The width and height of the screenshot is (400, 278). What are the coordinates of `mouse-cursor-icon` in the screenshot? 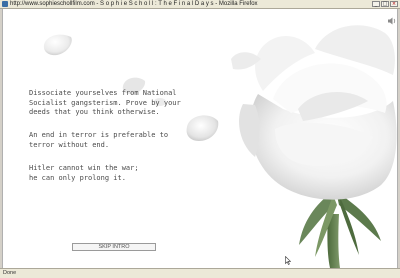 It's located at (288, 260).